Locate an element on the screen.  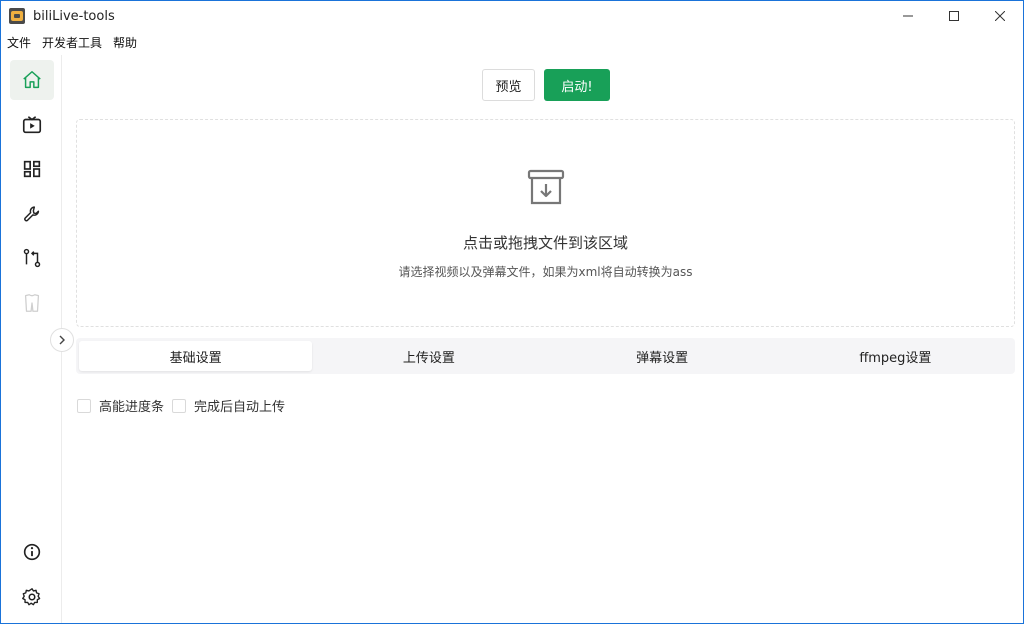
preview-button: 预览 is located at coordinates (508, 85).